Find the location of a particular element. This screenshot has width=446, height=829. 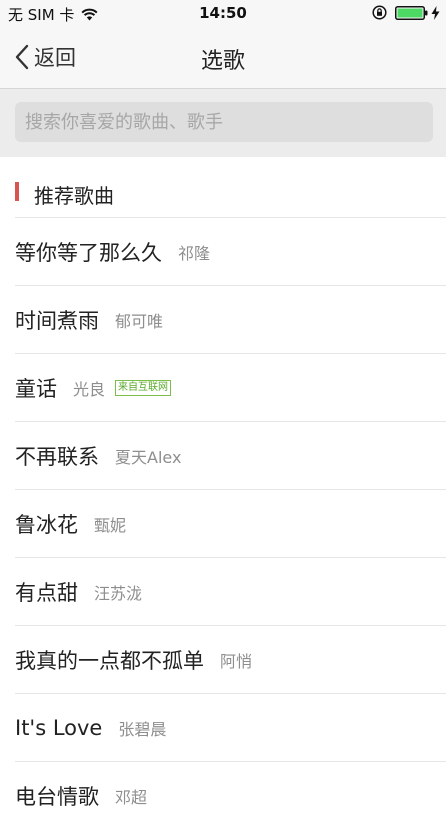

song-title: 我真的一点都不孤单 is located at coordinates (109, 660).